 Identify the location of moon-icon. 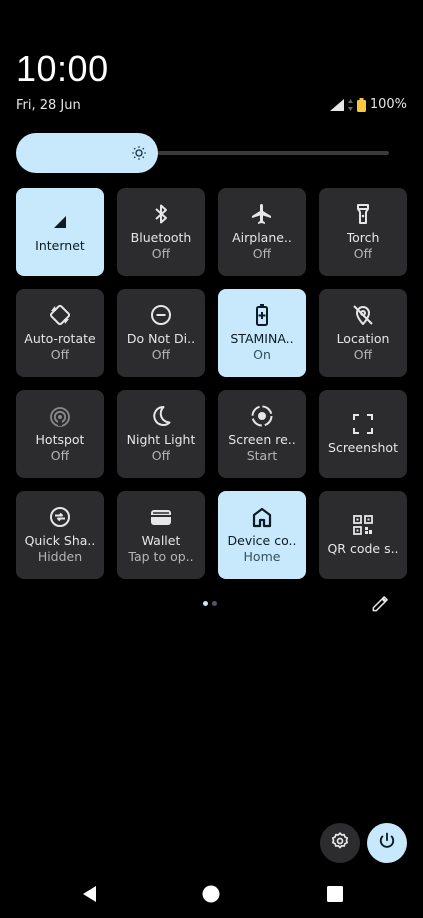
(161, 416).